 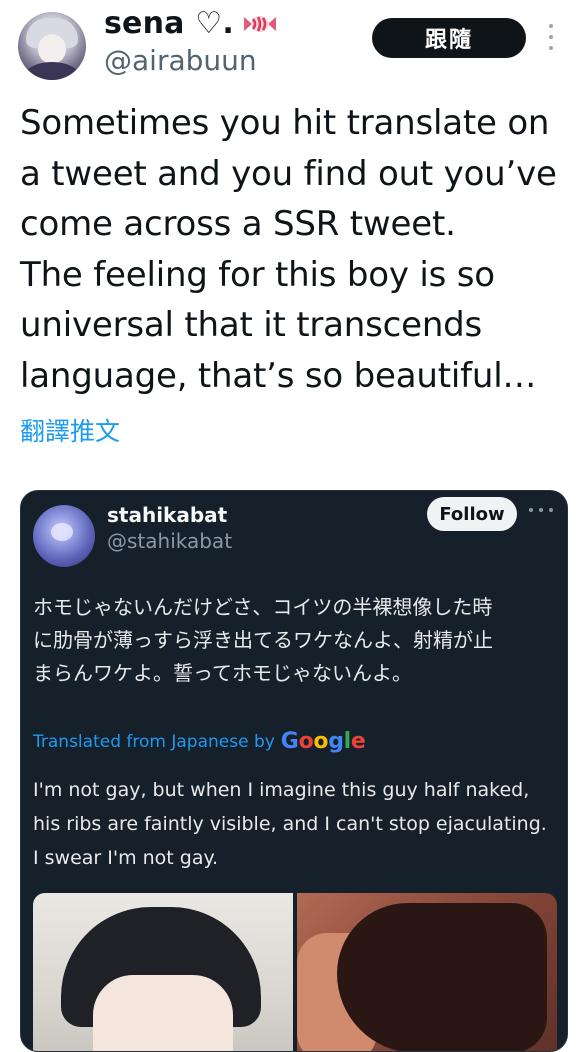 I want to click on image-hair-dark, so click(x=442, y=977).